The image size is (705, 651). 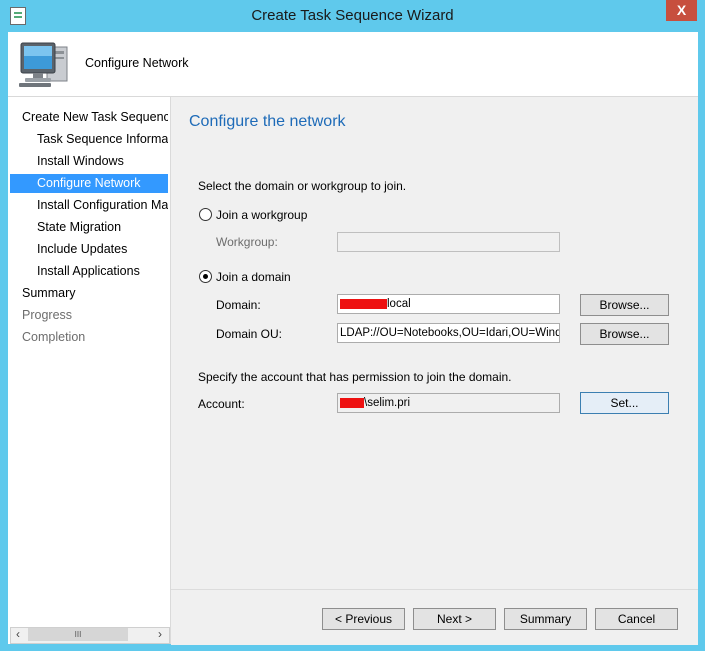 What do you see at coordinates (102, 249) in the screenshot?
I see `nav-item-include-updates: Include Updates` at bounding box center [102, 249].